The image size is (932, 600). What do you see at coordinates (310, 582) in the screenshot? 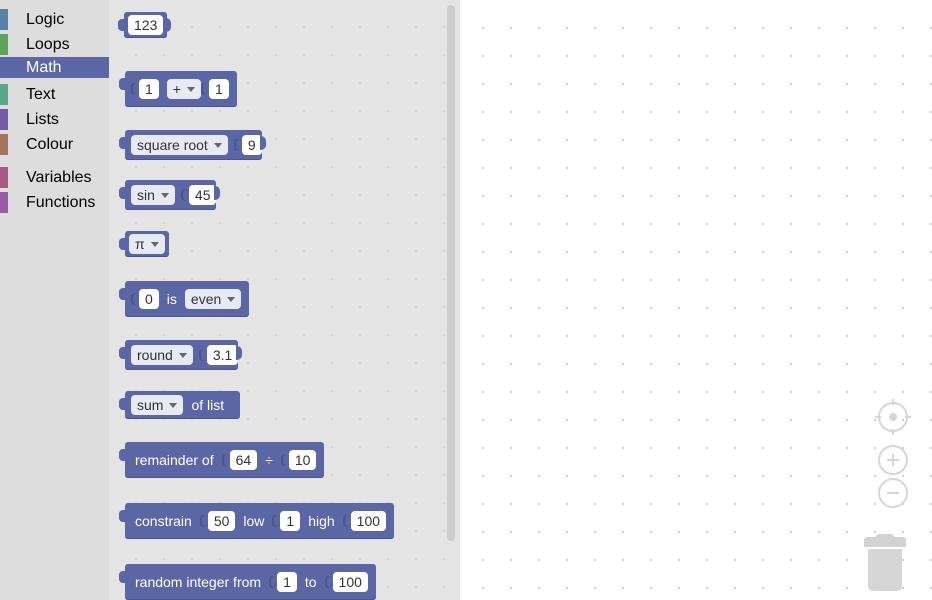
I see `to-label: to` at bounding box center [310, 582].